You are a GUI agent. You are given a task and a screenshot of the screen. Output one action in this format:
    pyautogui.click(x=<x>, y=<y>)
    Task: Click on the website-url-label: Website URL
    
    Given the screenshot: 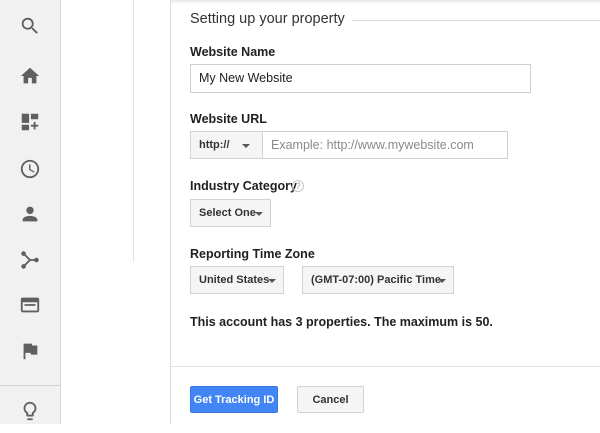 What is the action you would take?
    pyautogui.click(x=228, y=119)
    